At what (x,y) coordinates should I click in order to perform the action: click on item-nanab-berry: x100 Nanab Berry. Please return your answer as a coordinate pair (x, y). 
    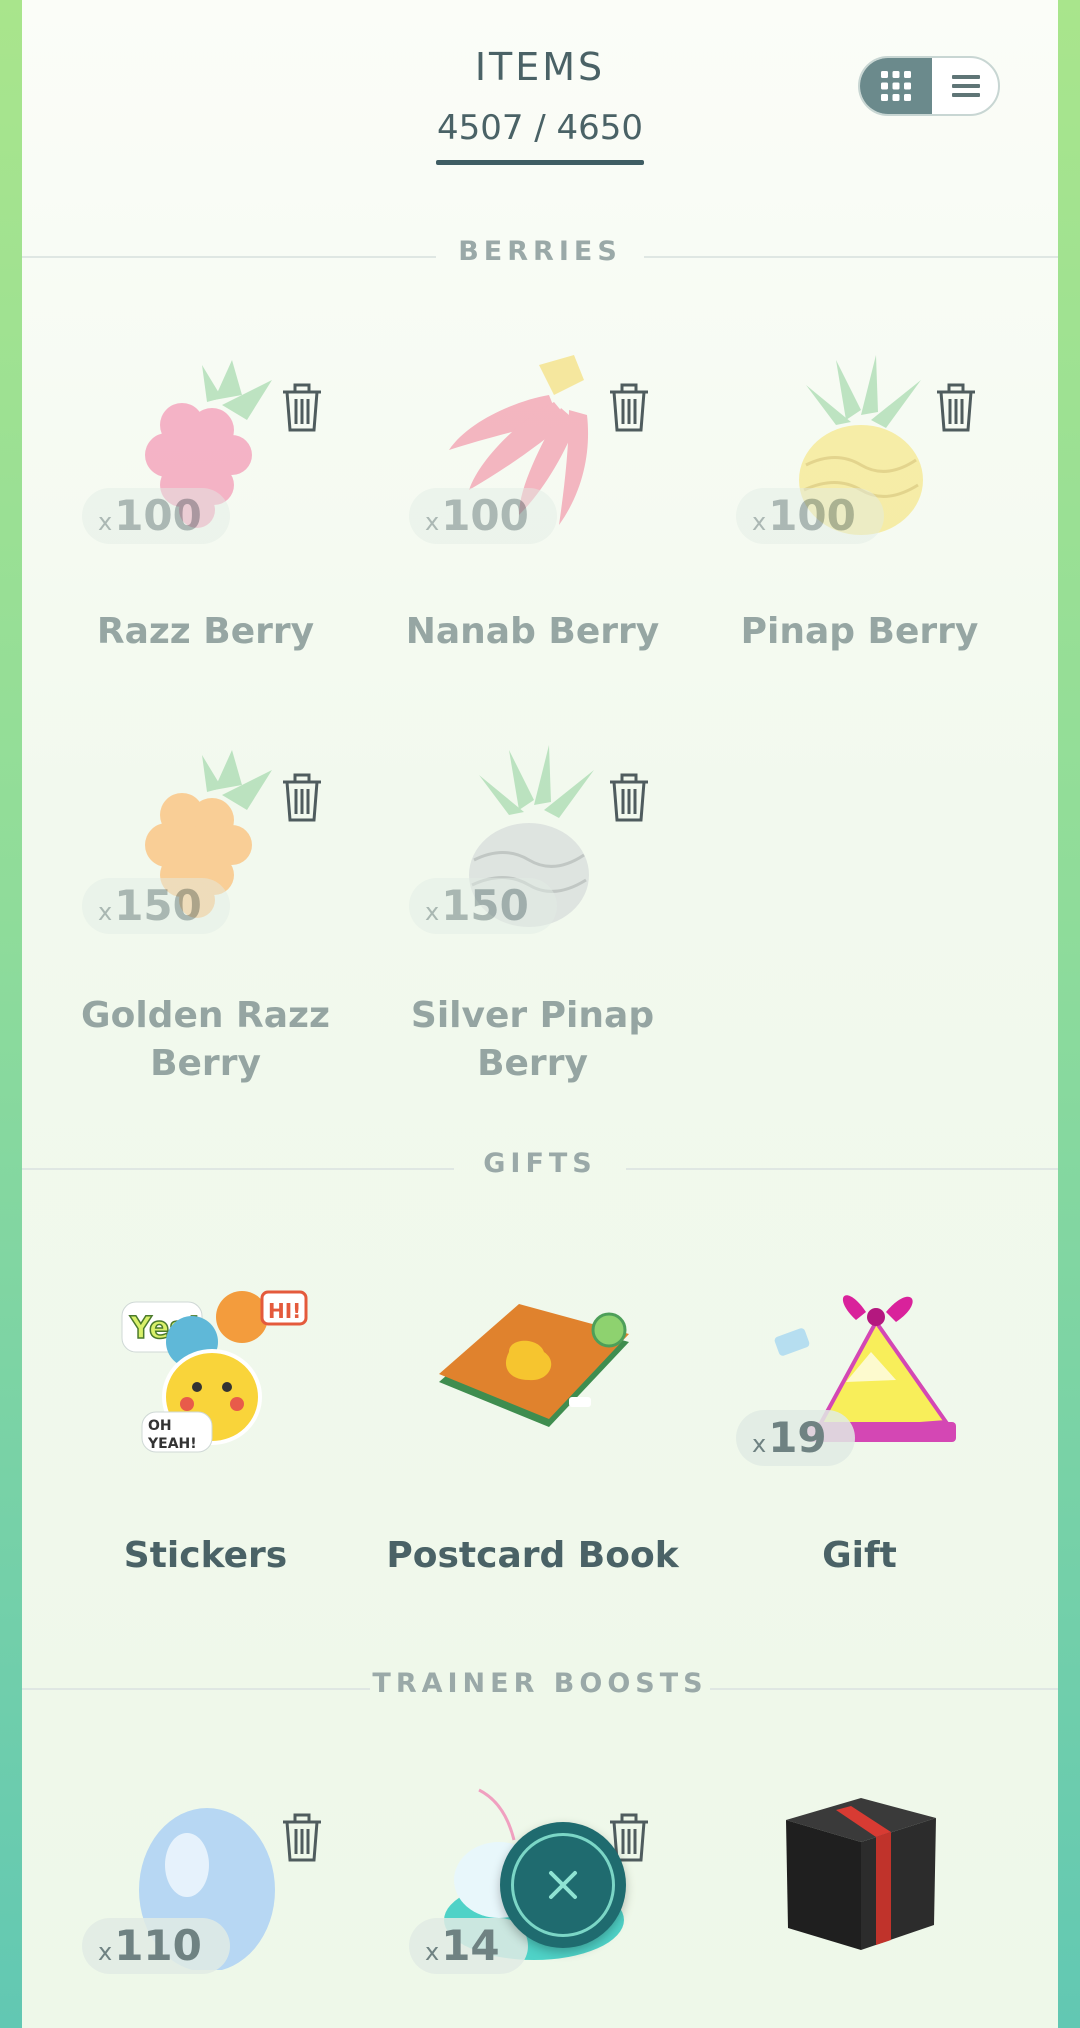
    Looking at the image, I should click on (532, 515).